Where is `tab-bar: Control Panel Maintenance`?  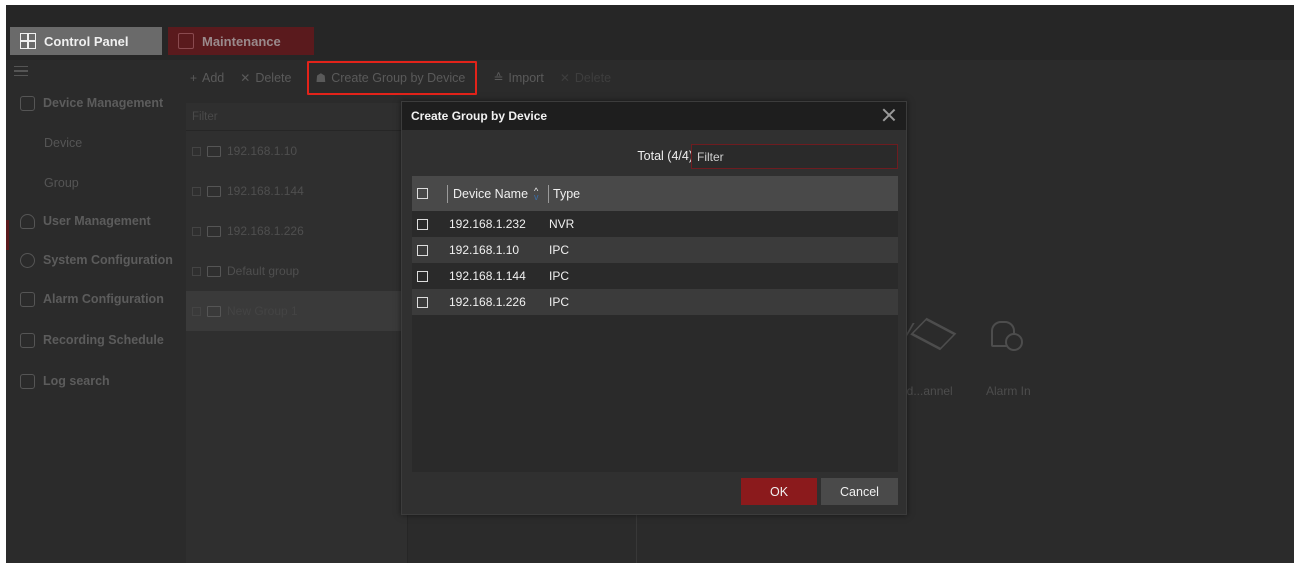 tab-bar: Control Panel Maintenance is located at coordinates (650, 32).